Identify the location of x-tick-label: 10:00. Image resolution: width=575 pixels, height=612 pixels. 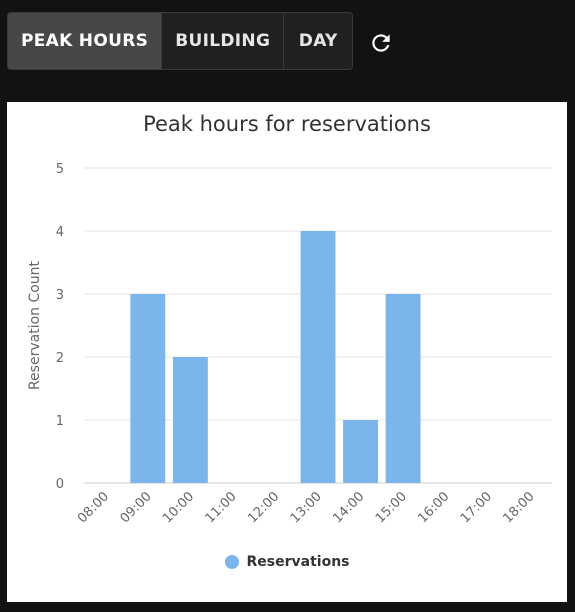
(178, 507).